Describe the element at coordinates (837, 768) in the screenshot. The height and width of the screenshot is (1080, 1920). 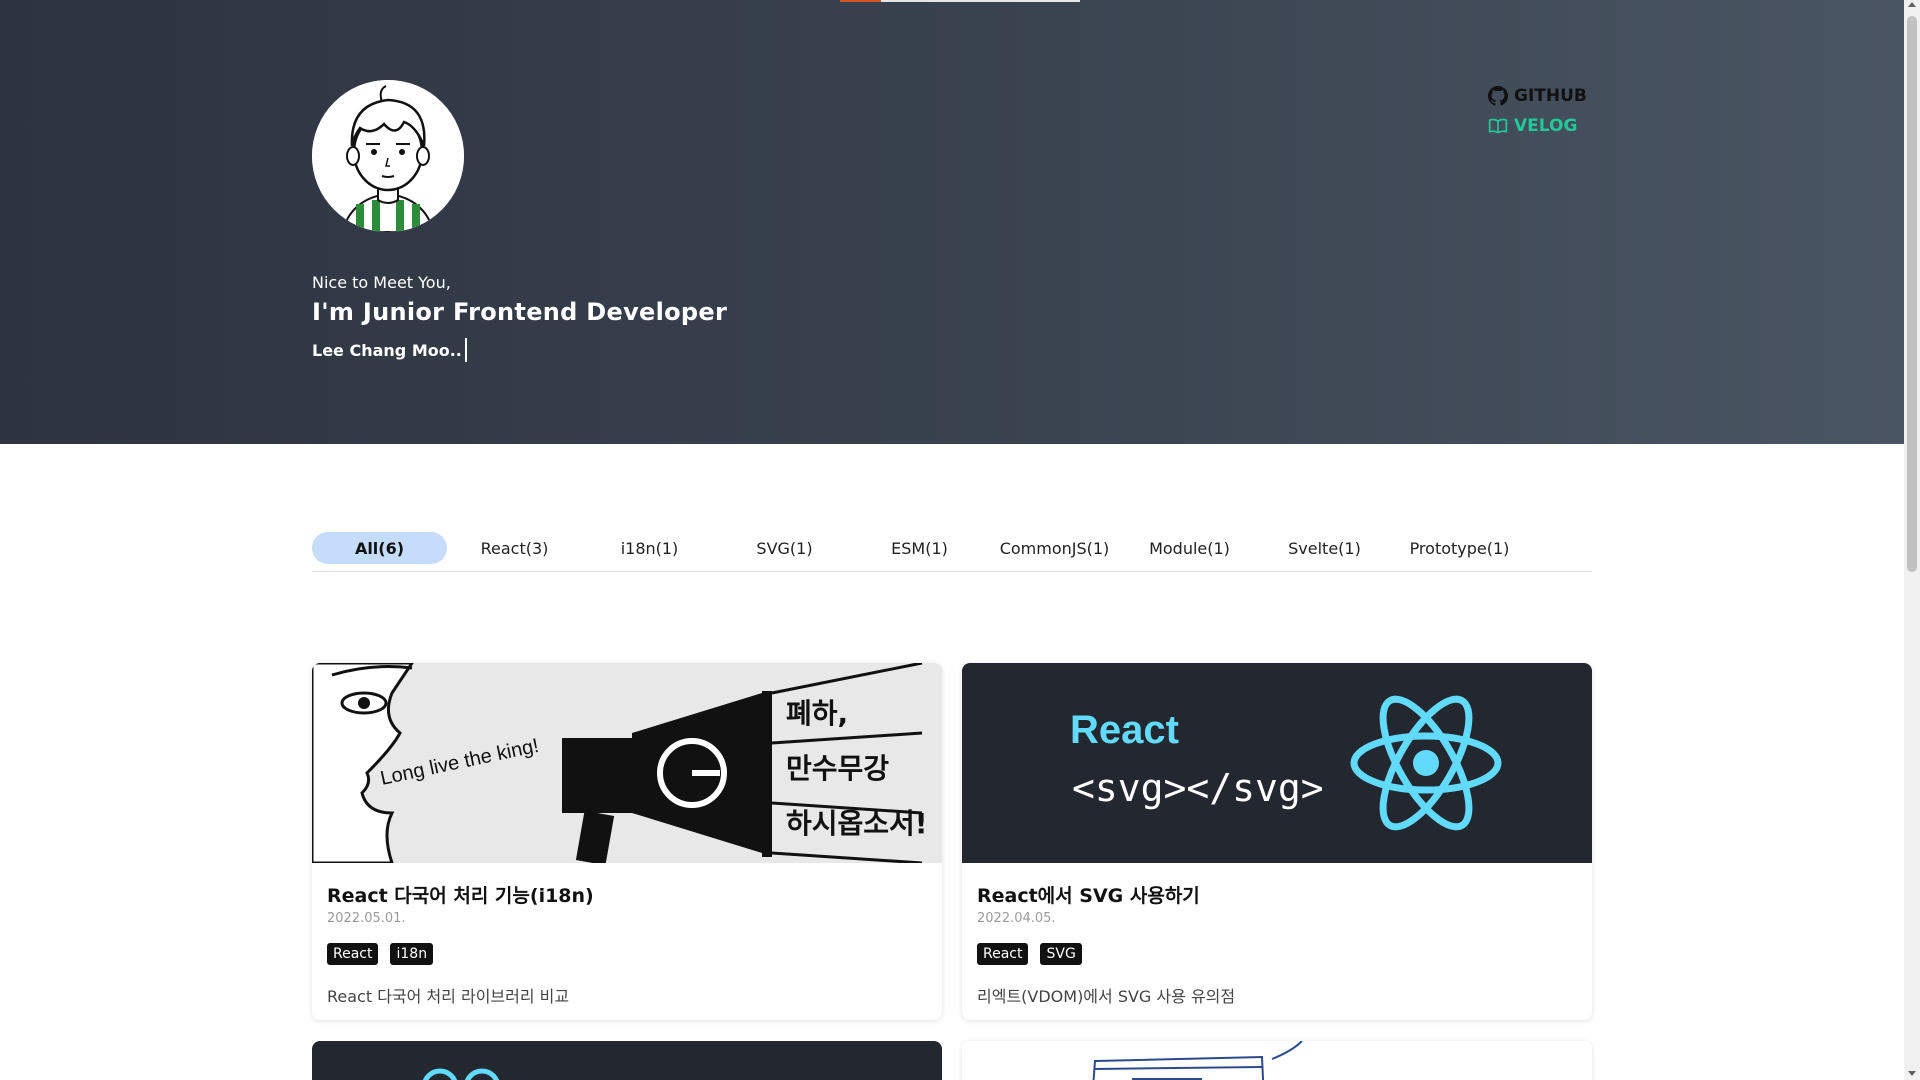
I see `thumb-line-2: 만수무강` at that location.